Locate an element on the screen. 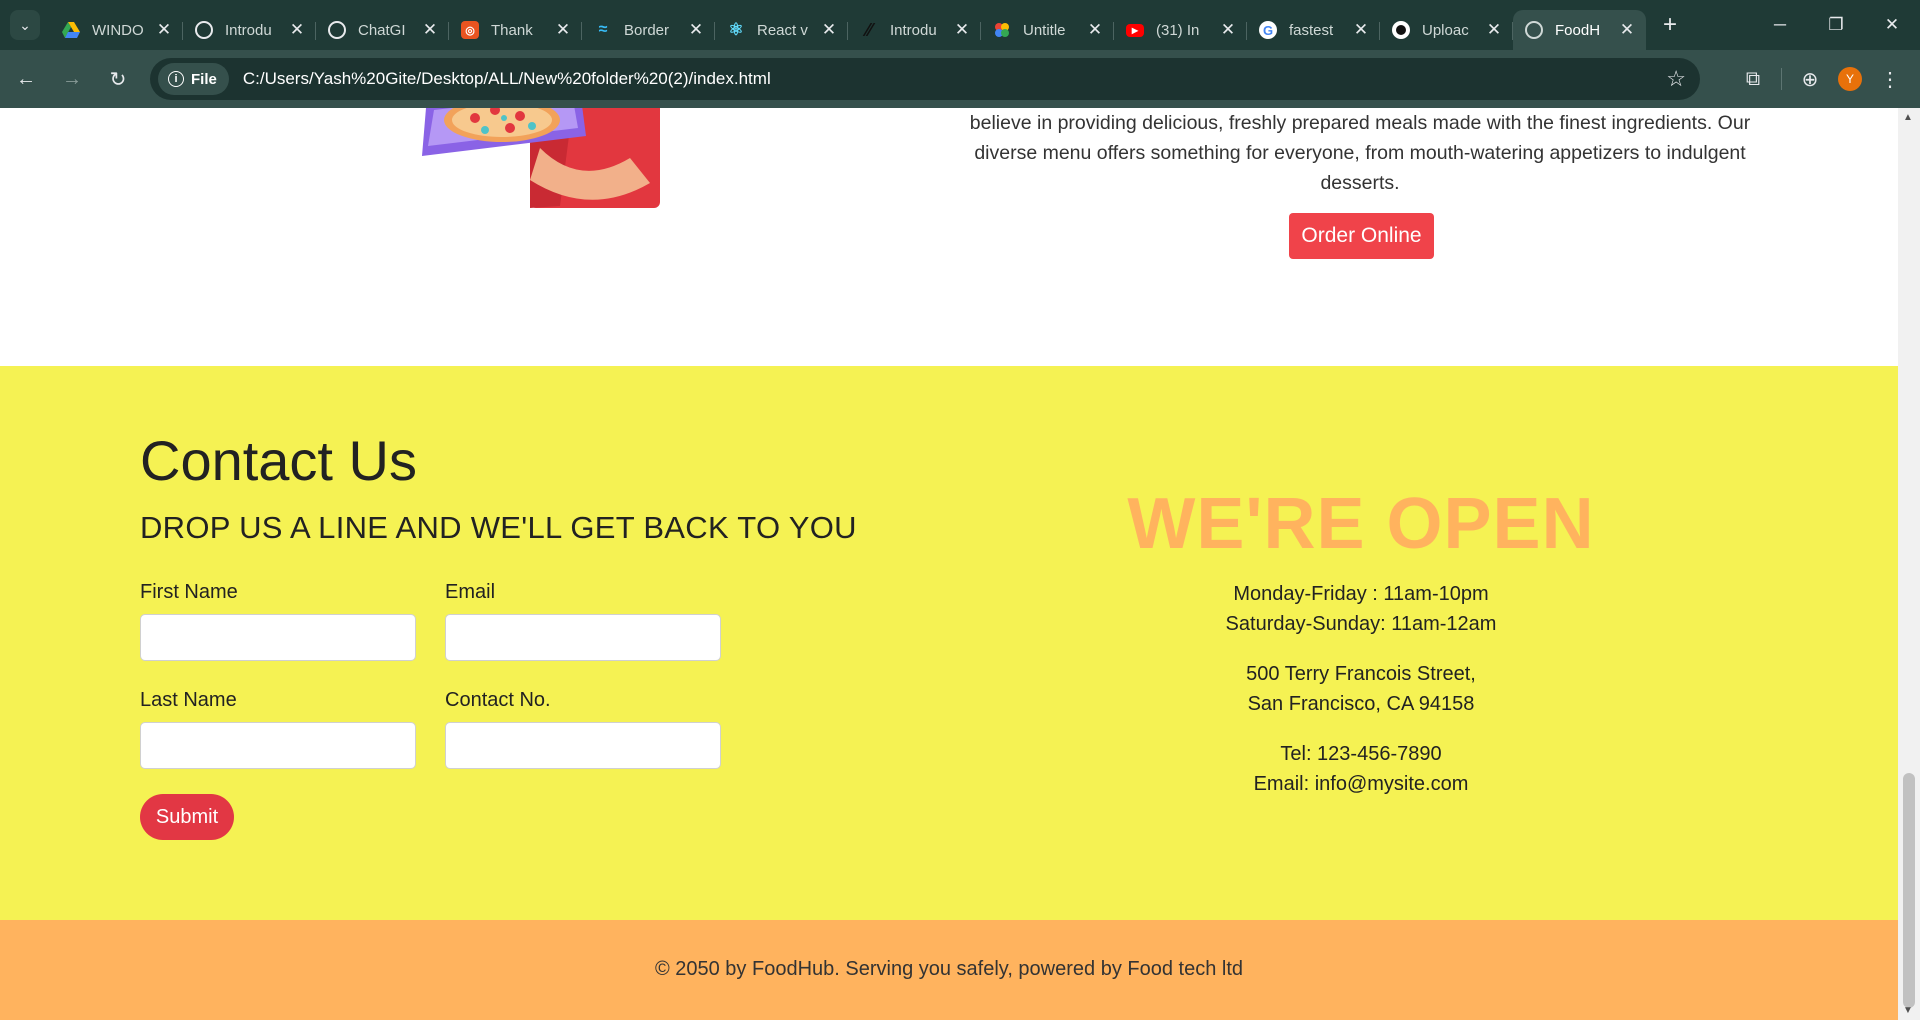 The width and height of the screenshot is (1920, 1020). restore-icon: ❐ is located at coordinates (1836, 24).